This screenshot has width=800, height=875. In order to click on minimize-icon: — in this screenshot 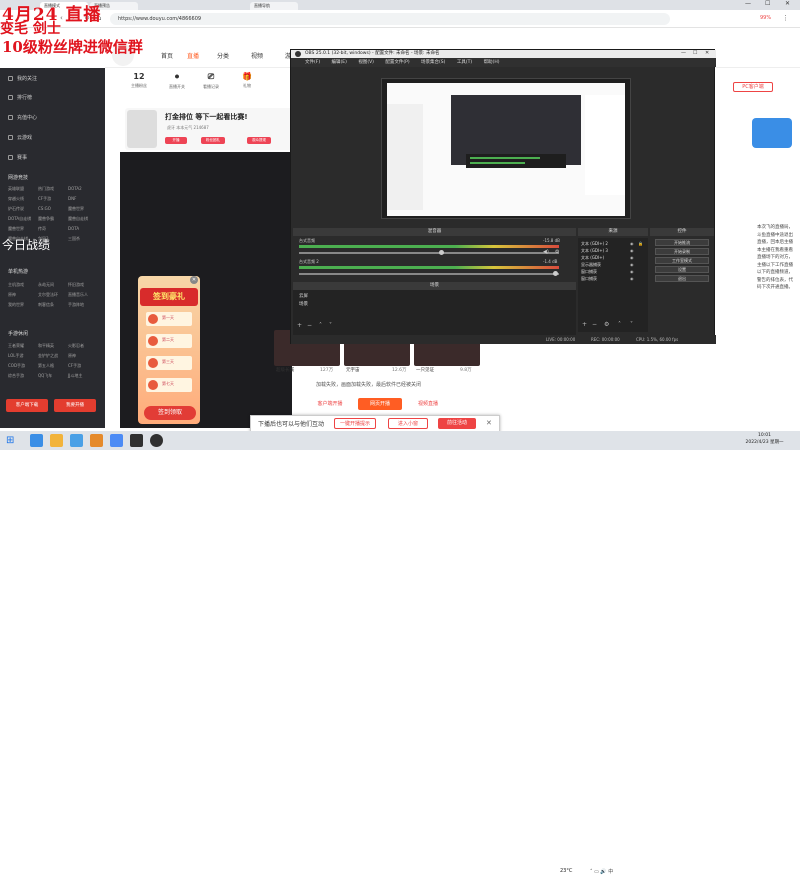, I will do `click(683, 53)`.